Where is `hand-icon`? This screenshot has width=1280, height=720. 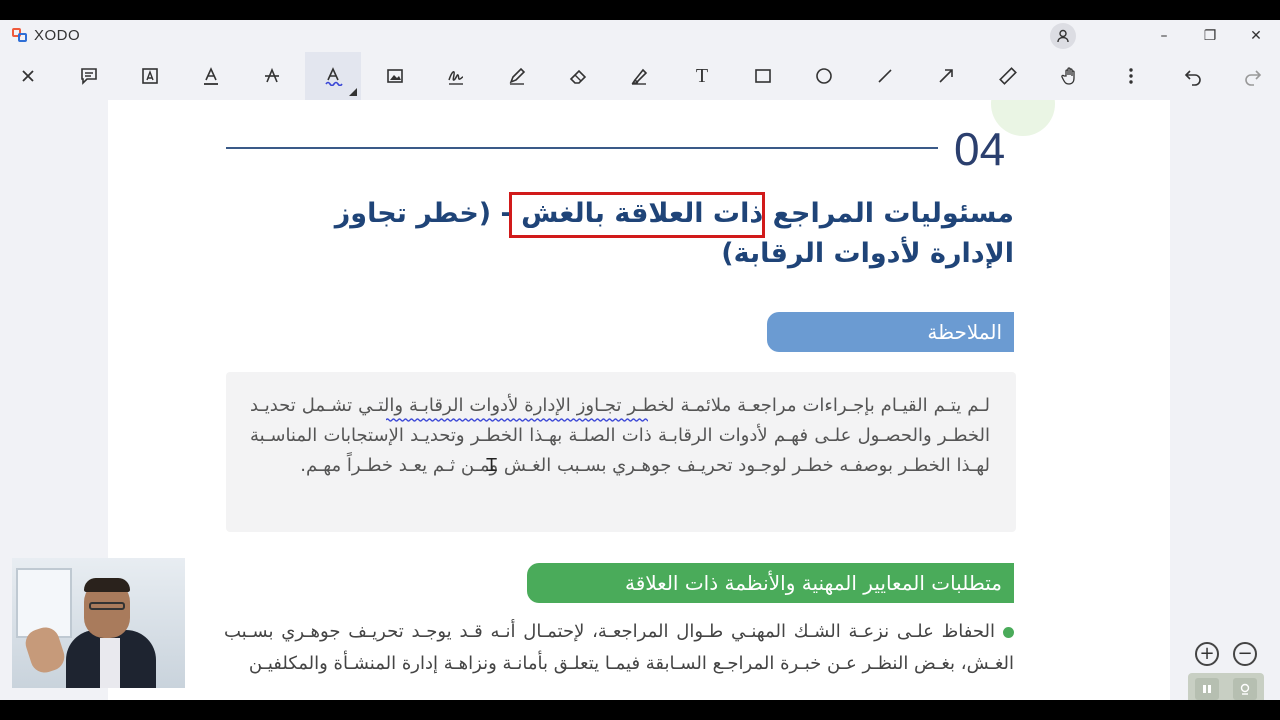 hand-icon is located at coordinates (1068, 76).